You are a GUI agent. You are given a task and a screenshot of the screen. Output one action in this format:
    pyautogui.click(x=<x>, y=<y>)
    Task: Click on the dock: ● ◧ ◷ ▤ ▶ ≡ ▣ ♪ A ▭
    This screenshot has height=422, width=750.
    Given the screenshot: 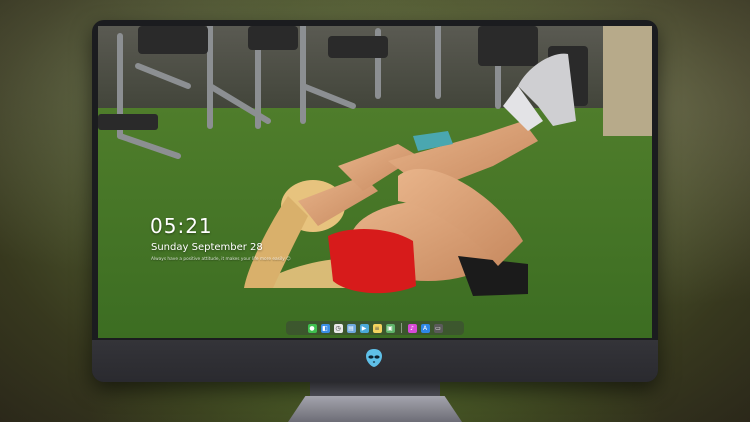 What is the action you would take?
    pyautogui.click(x=375, y=328)
    